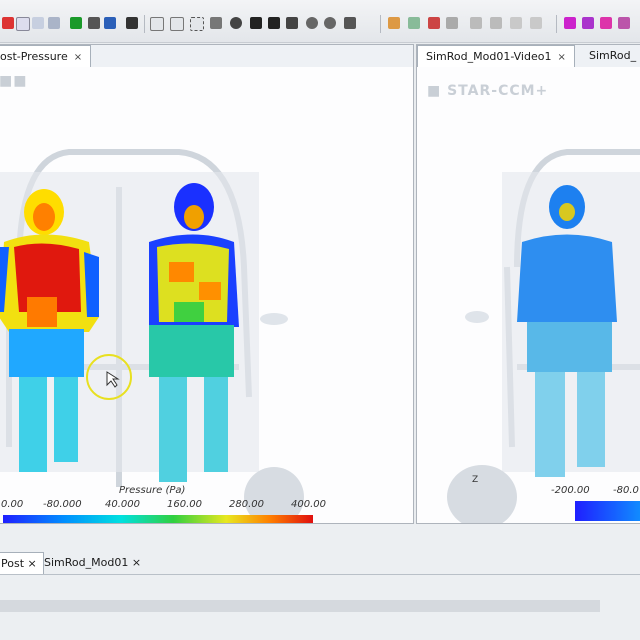  What do you see at coordinates (76, 23) in the screenshot?
I see `green-flag-icon` at bounding box center [76, 23].